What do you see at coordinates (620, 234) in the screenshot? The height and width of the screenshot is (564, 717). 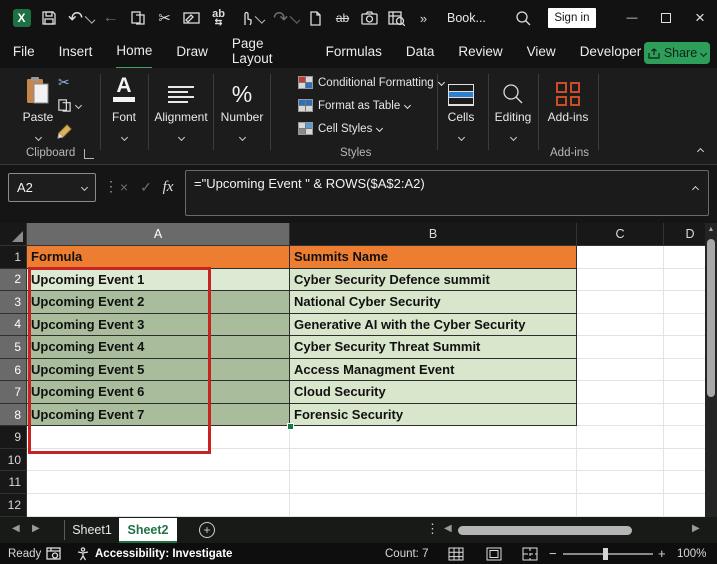 I see `column-header-C: C` at bounding box center [620, 234].